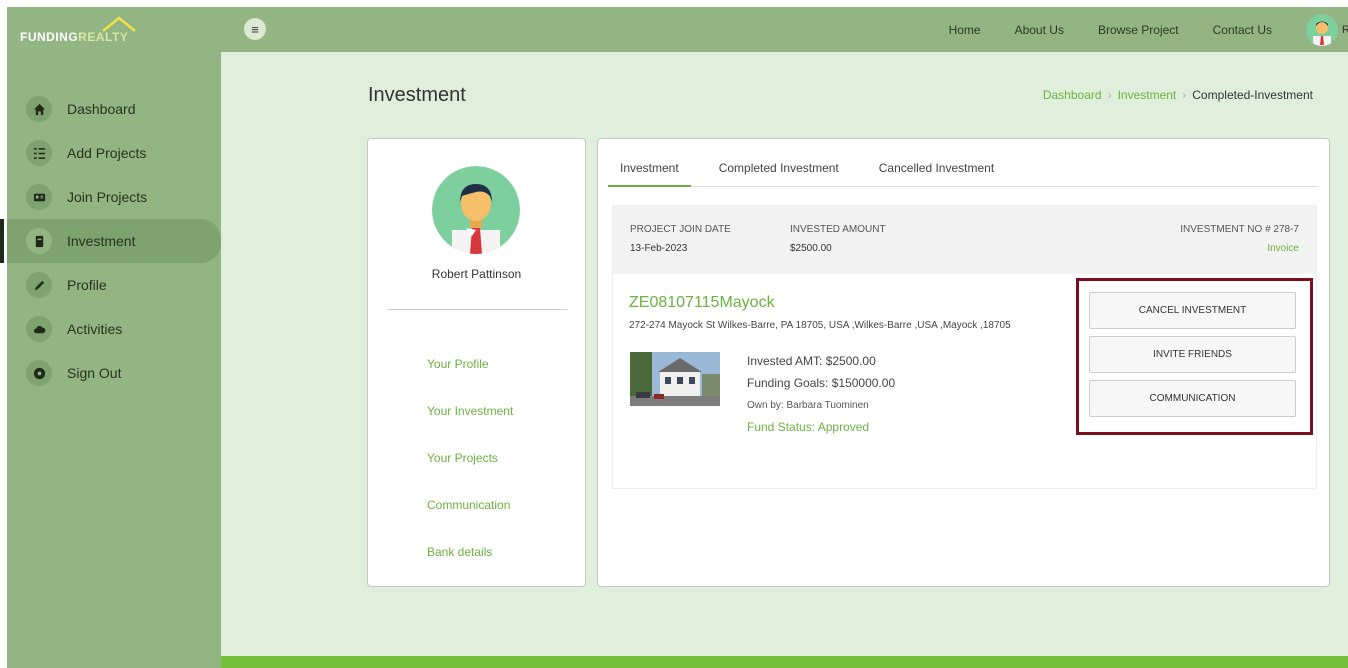 The height and width of the screenshot is (668, 1348). I want to click on roof-icon, so click(119, 24).